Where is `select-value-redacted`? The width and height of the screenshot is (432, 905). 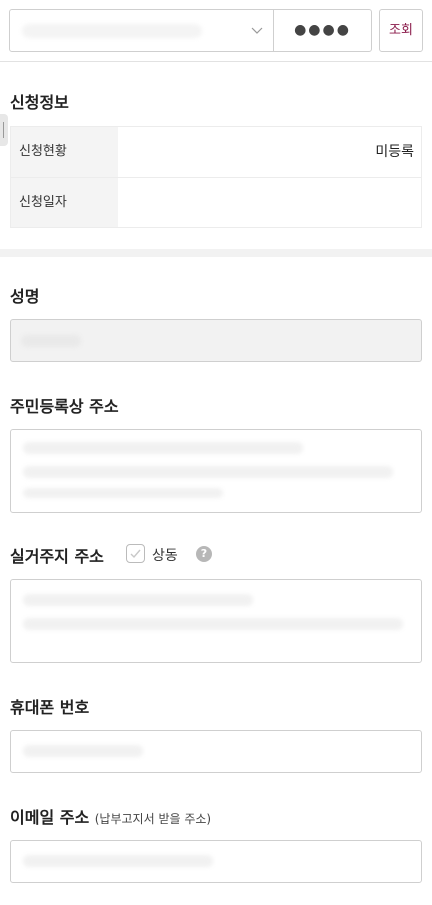
select-value-redacted is located at coordinates (112, 31).